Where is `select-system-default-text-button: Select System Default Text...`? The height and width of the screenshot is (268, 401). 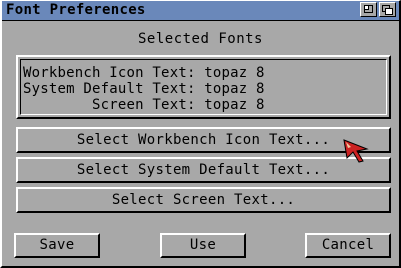
select-system-default-text-button: Select System Default Text... is located at coordinates (203, 170).